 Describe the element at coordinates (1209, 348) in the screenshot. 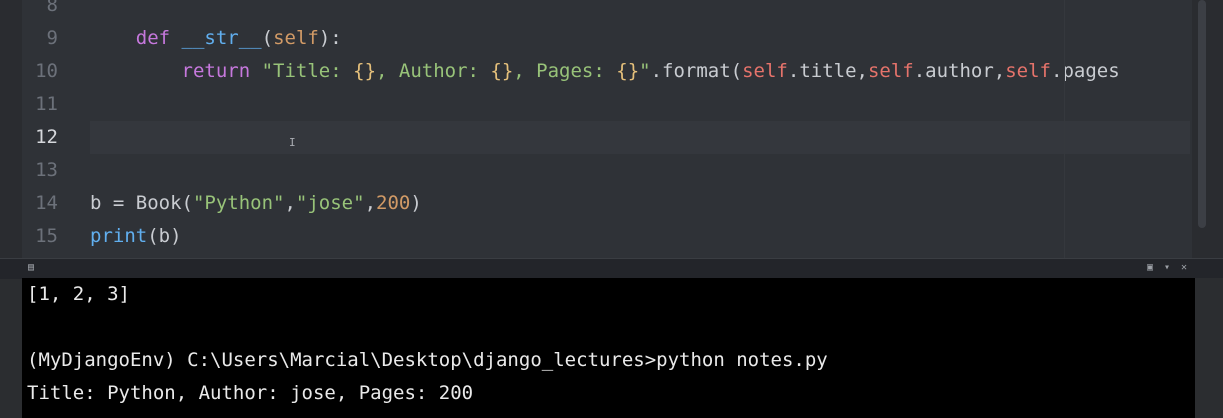

I see `console-side-strip` at that location.